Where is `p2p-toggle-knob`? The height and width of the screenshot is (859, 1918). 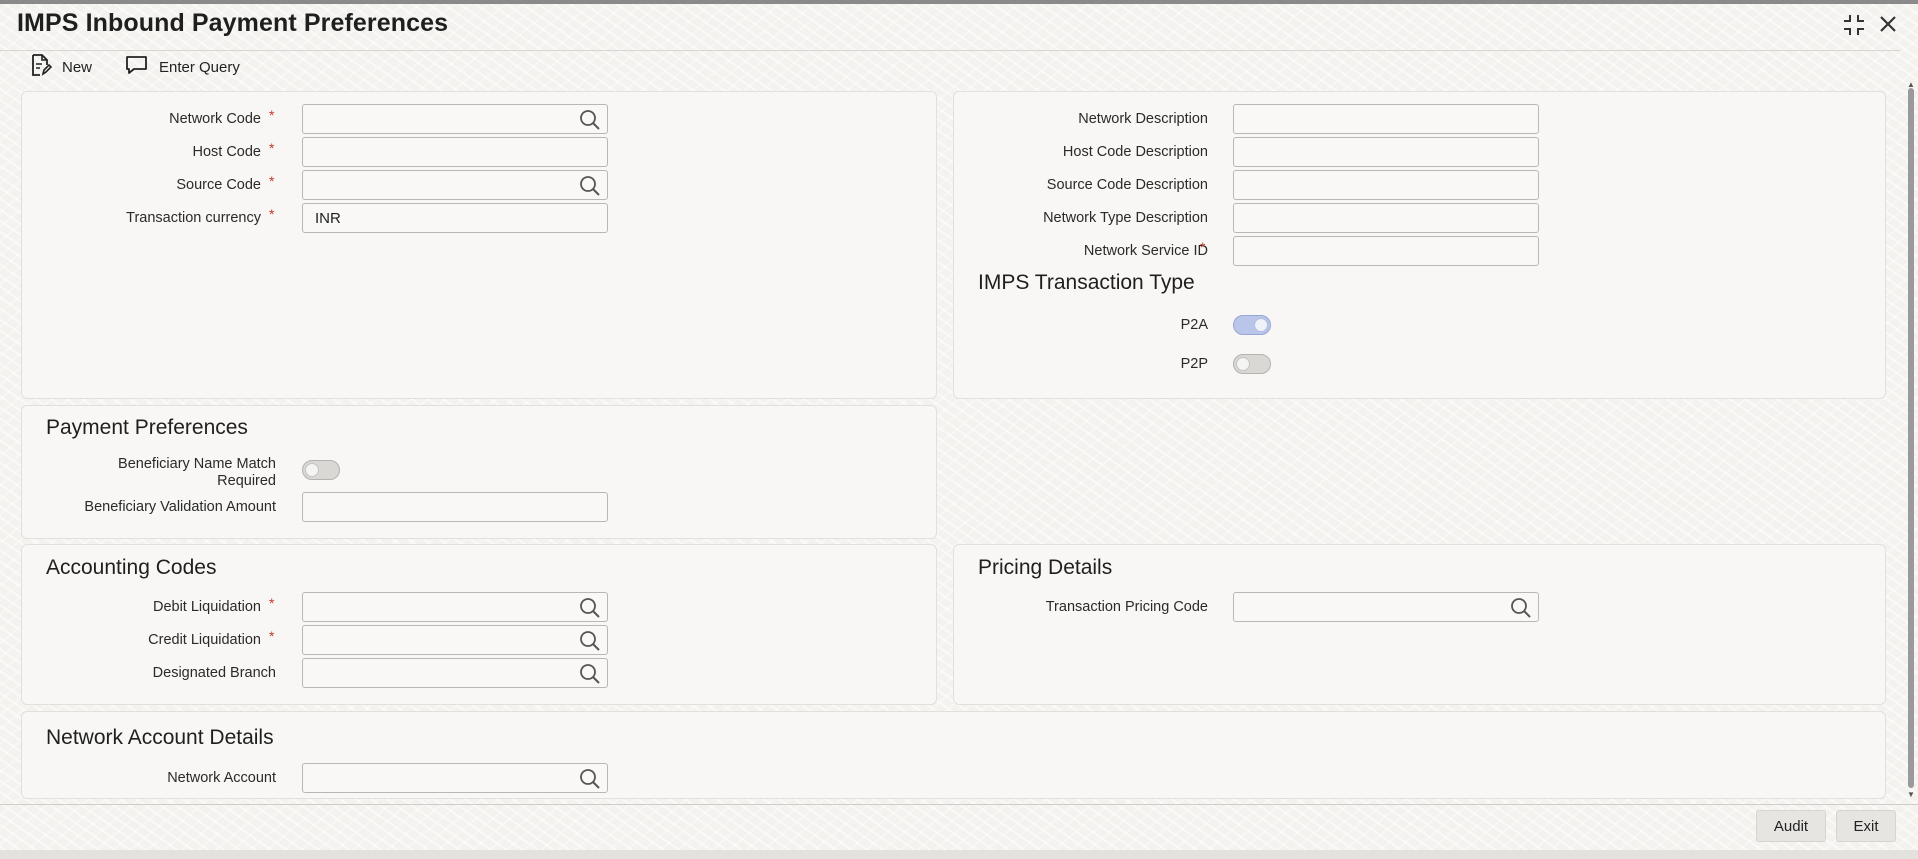 p2p-toggle-knob is located at coordinates (1243, 364).